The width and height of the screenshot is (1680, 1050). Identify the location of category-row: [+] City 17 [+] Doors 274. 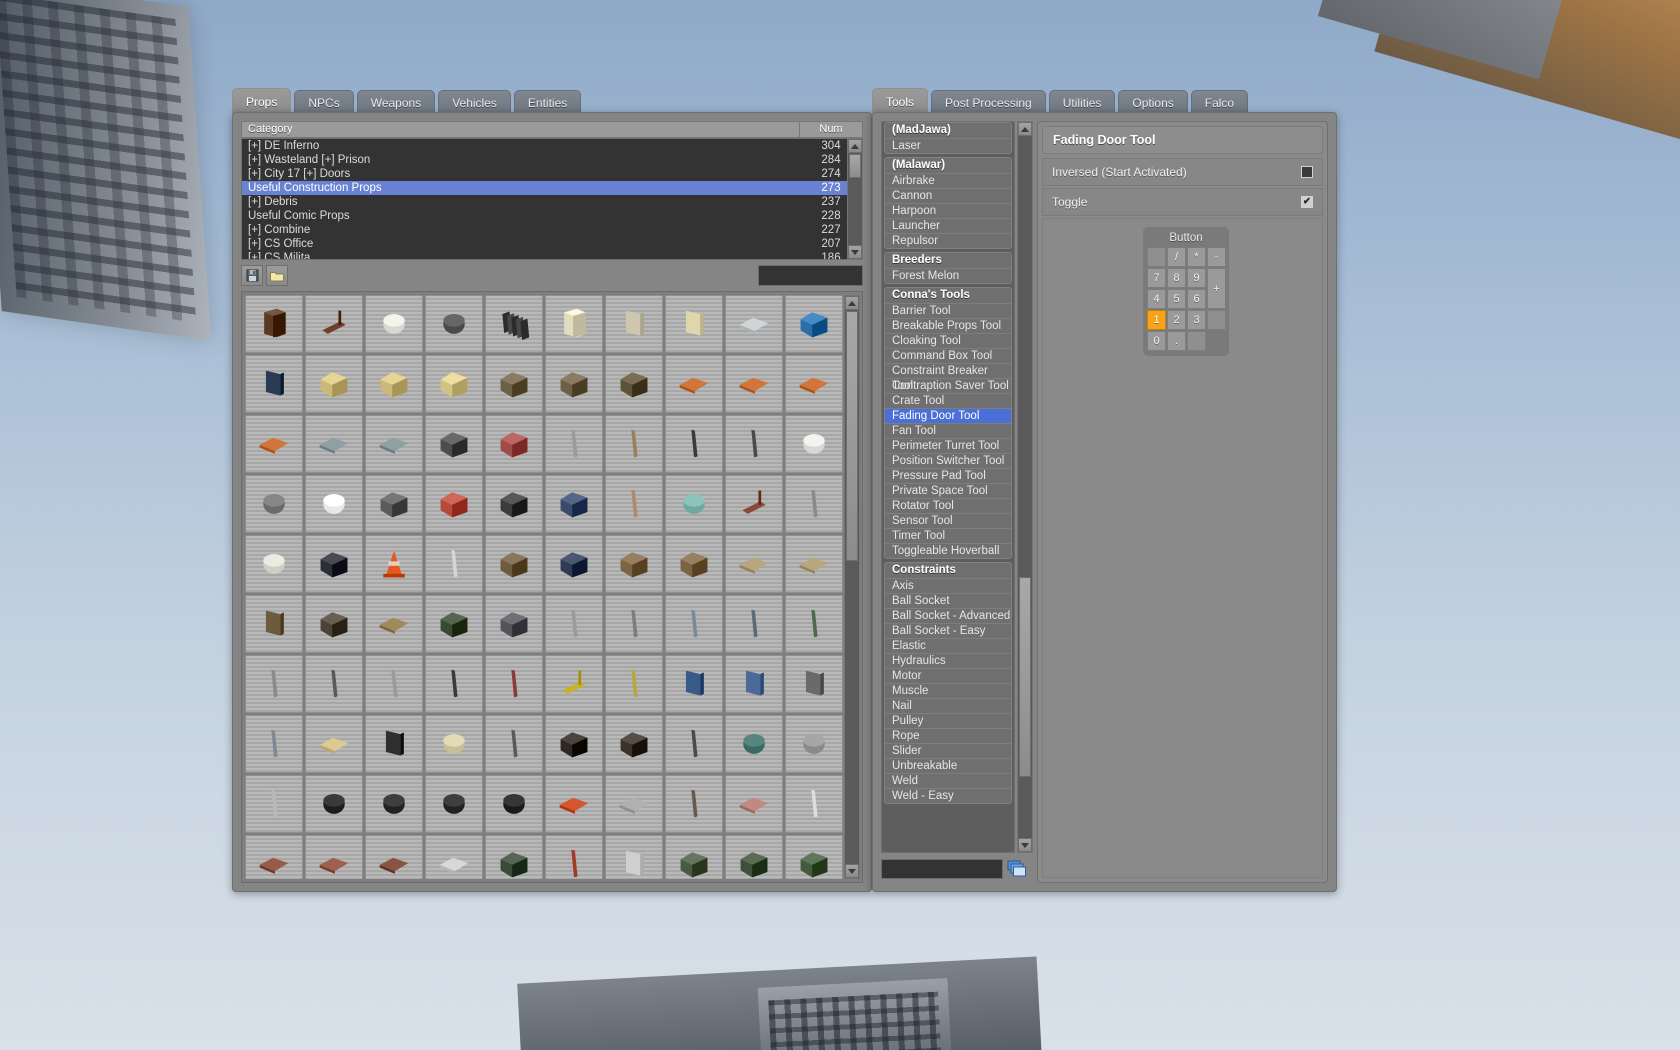
(552, 174).